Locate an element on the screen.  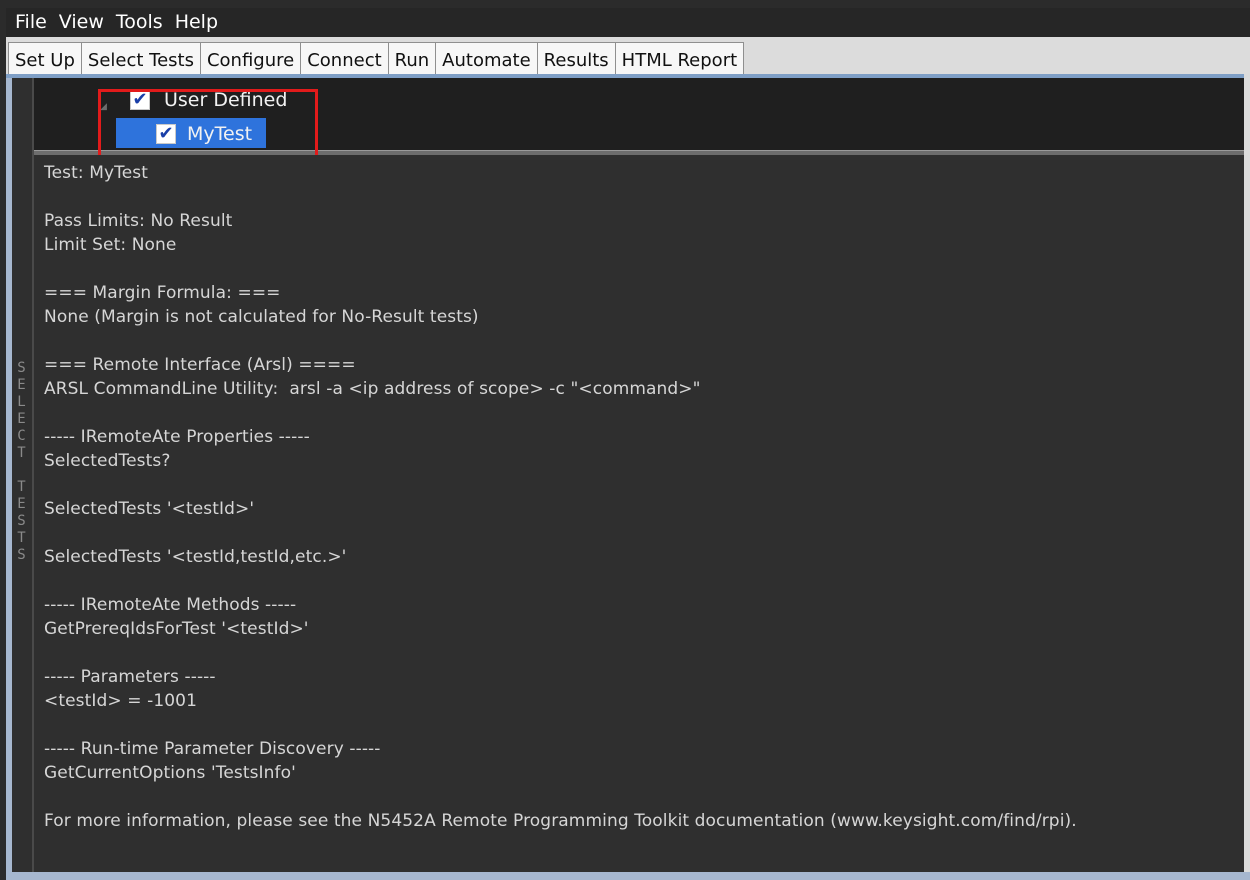
tree-node-mytest: ✔ MyTest is located at coordinates (204, 134).